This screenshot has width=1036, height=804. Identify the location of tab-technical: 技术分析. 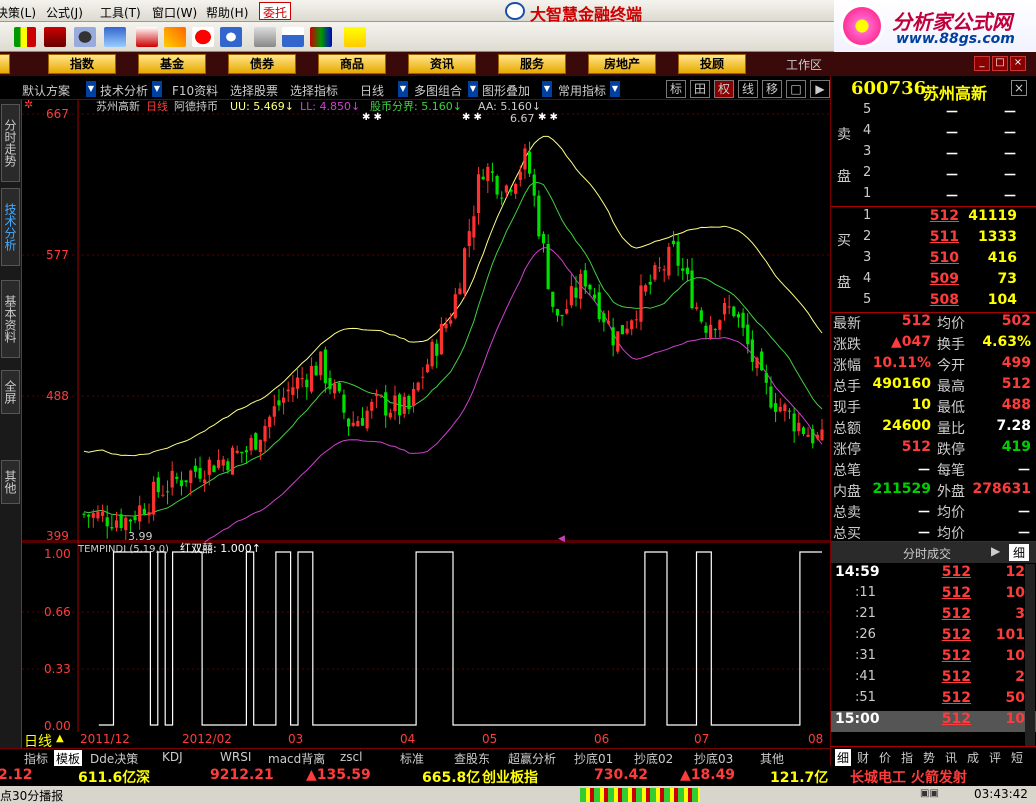
(10, 227).